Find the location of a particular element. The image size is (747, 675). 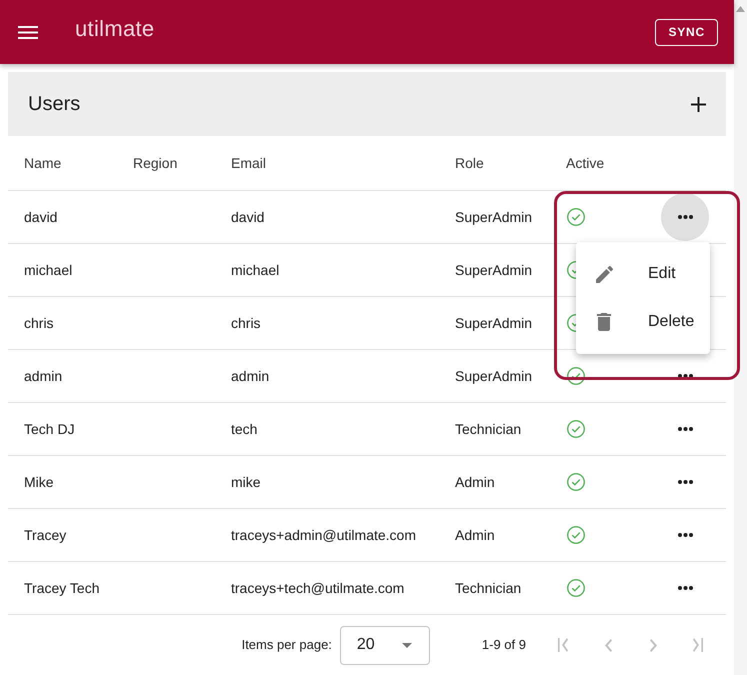

app-logo: utilmate is located at coordinates (114, 29).